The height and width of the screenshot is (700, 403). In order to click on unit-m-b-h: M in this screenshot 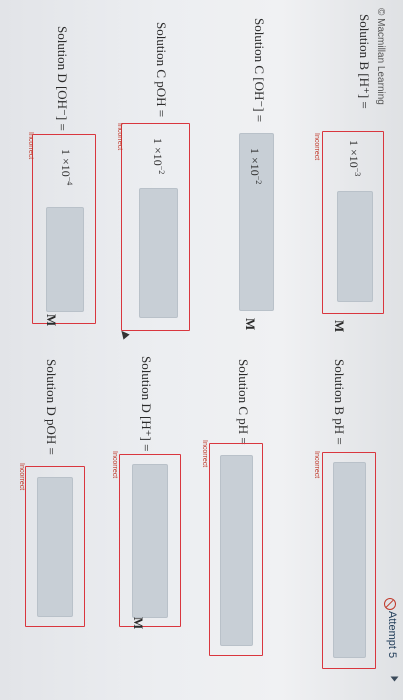, I will do `click(339, 326)`.